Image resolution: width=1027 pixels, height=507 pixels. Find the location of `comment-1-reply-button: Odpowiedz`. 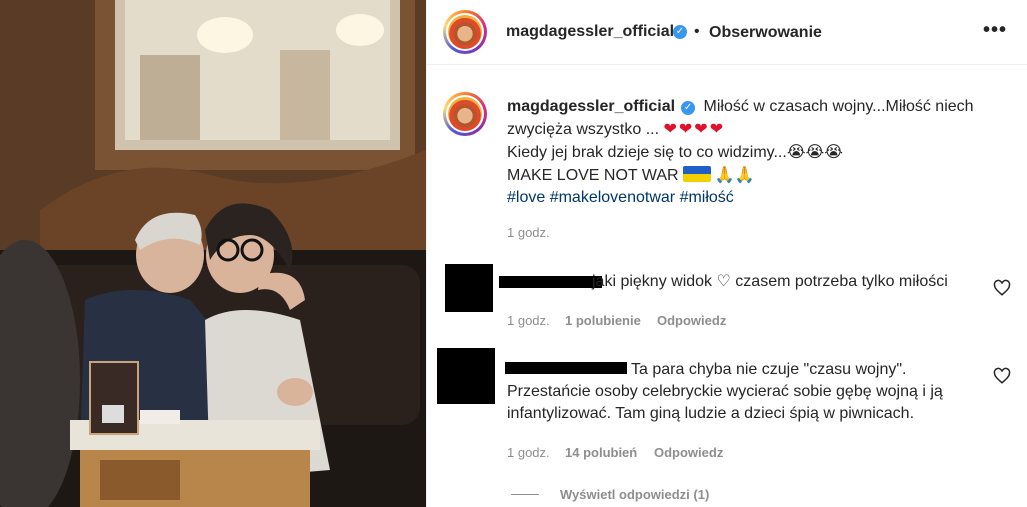

comment-1-reply-button: Odpowiedz is located at coordinates (691, 320).